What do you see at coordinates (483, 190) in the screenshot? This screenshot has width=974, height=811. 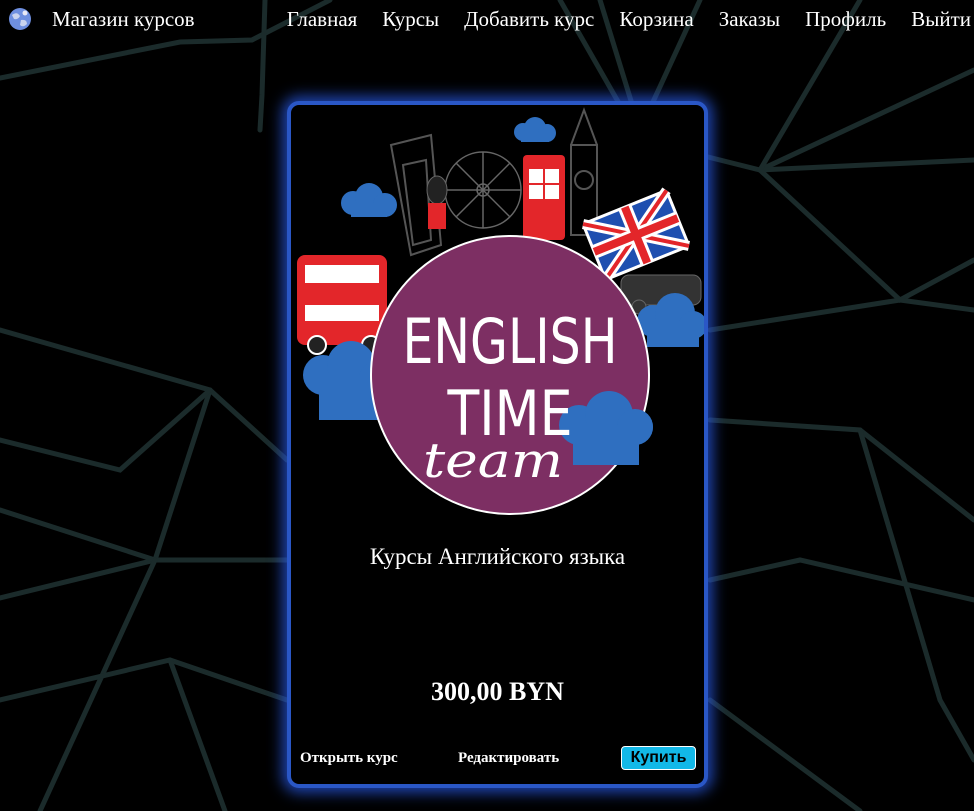 I see `ferris-wheel-icon` at bounding box center [483, 190].